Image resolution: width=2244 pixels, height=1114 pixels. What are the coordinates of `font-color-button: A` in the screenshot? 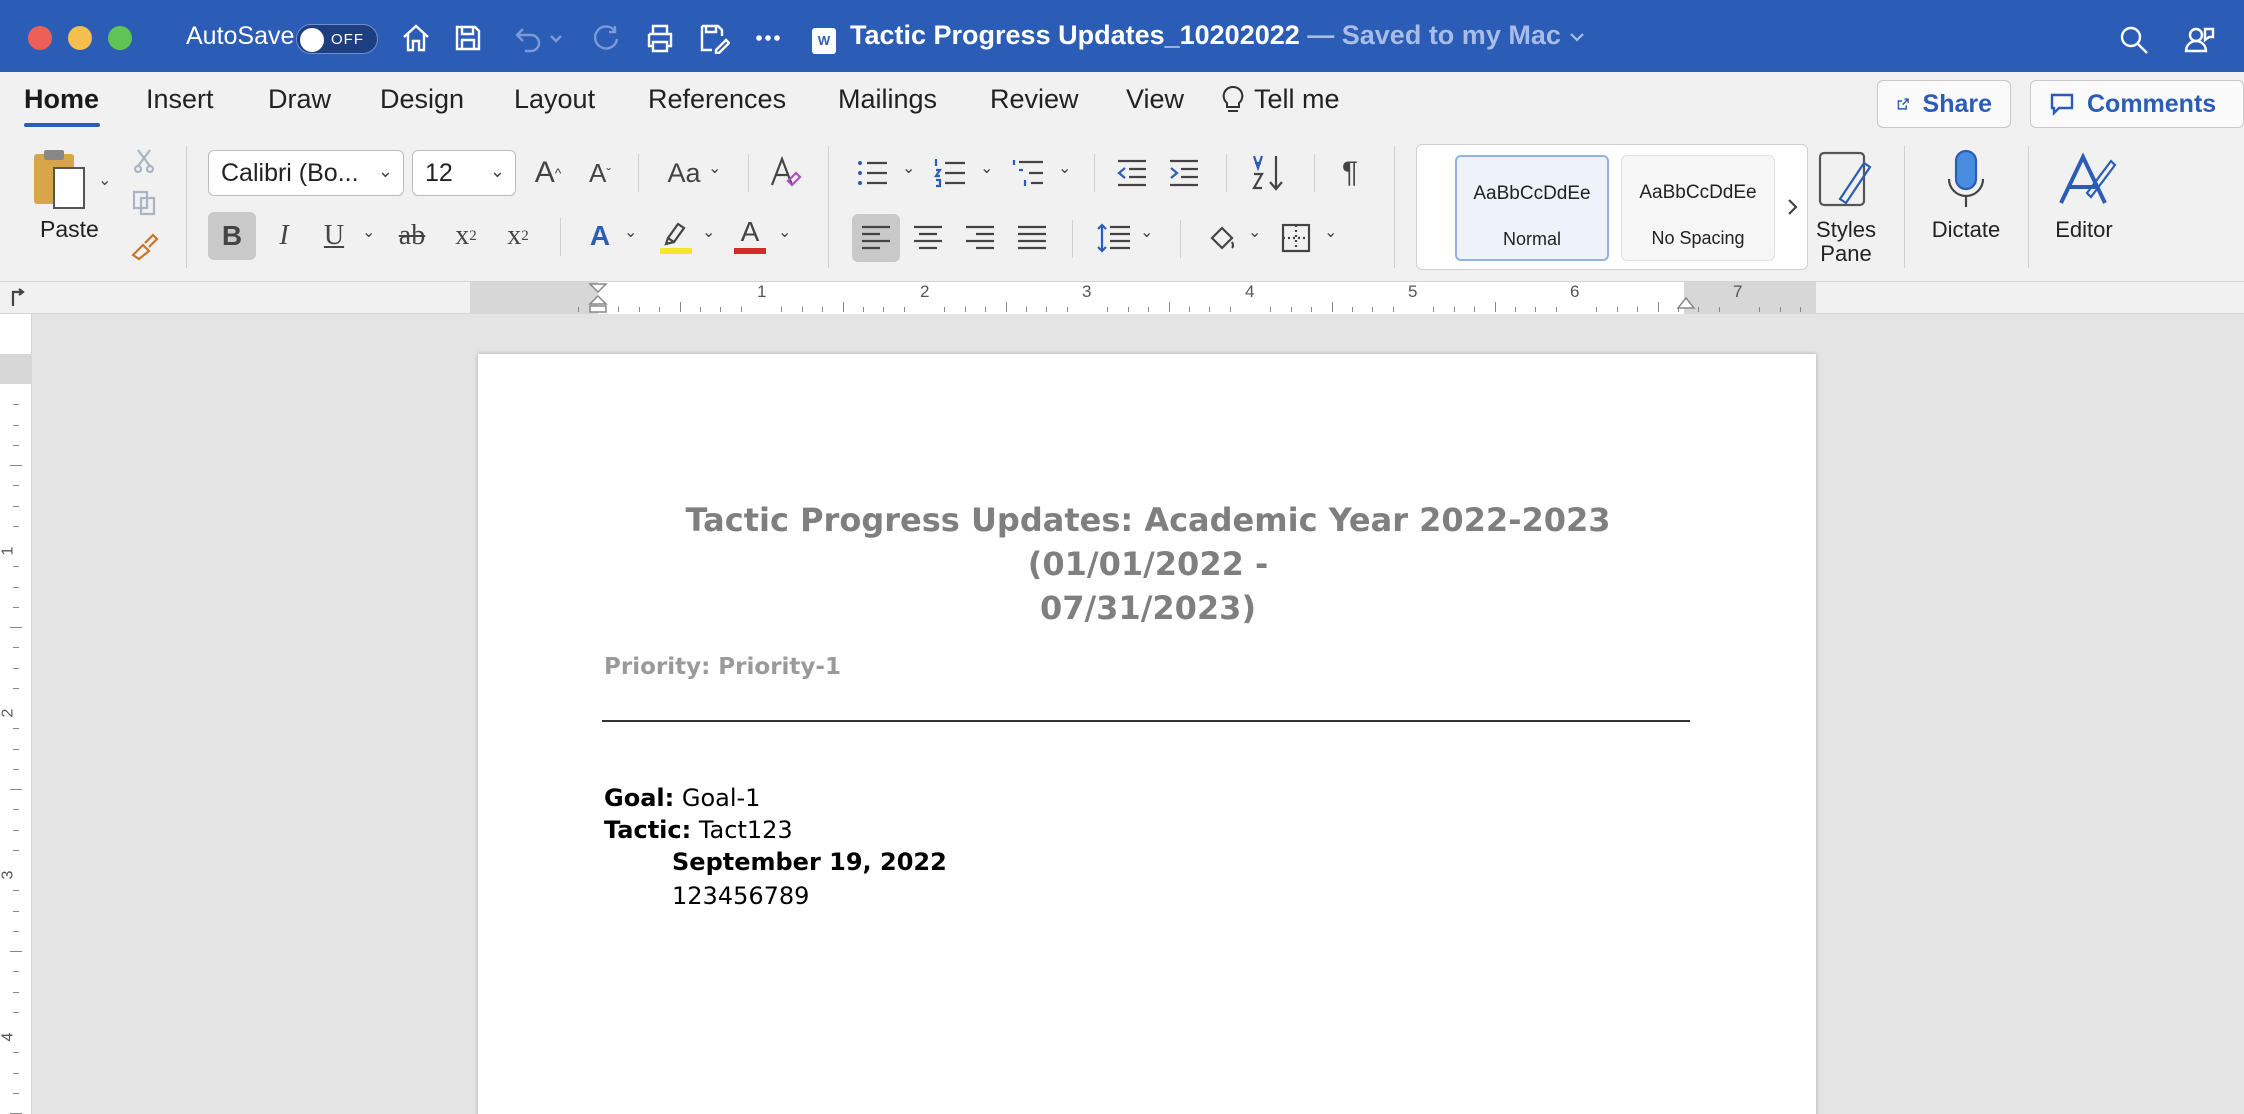 It's located at (750, 236).